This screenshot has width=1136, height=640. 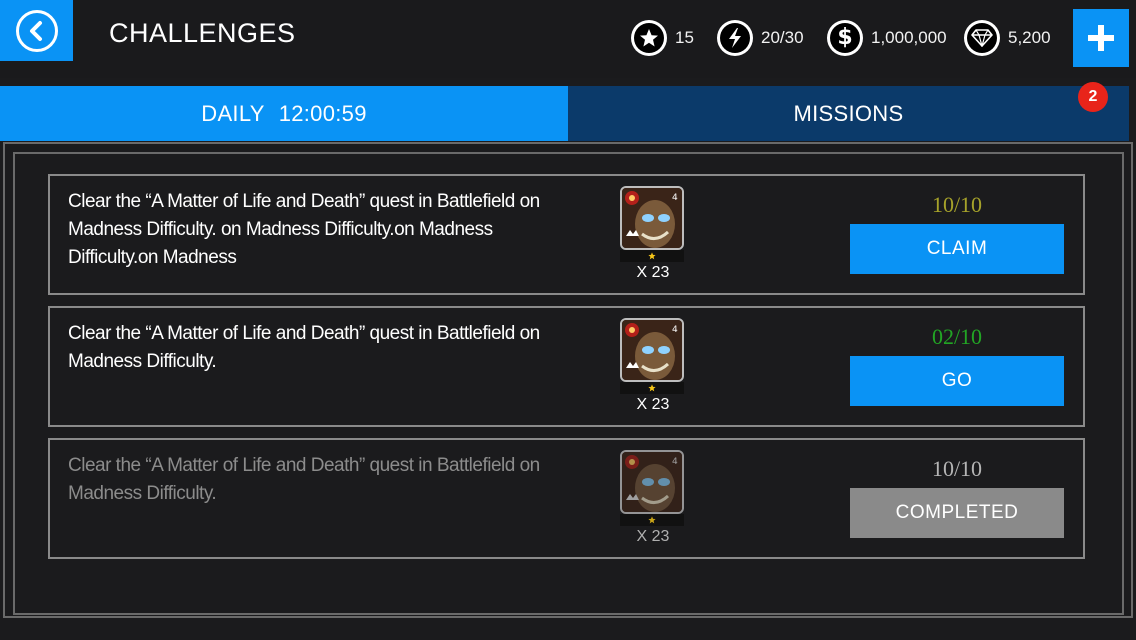 I want to click on diamond-icon, so click(x=982, y=38).